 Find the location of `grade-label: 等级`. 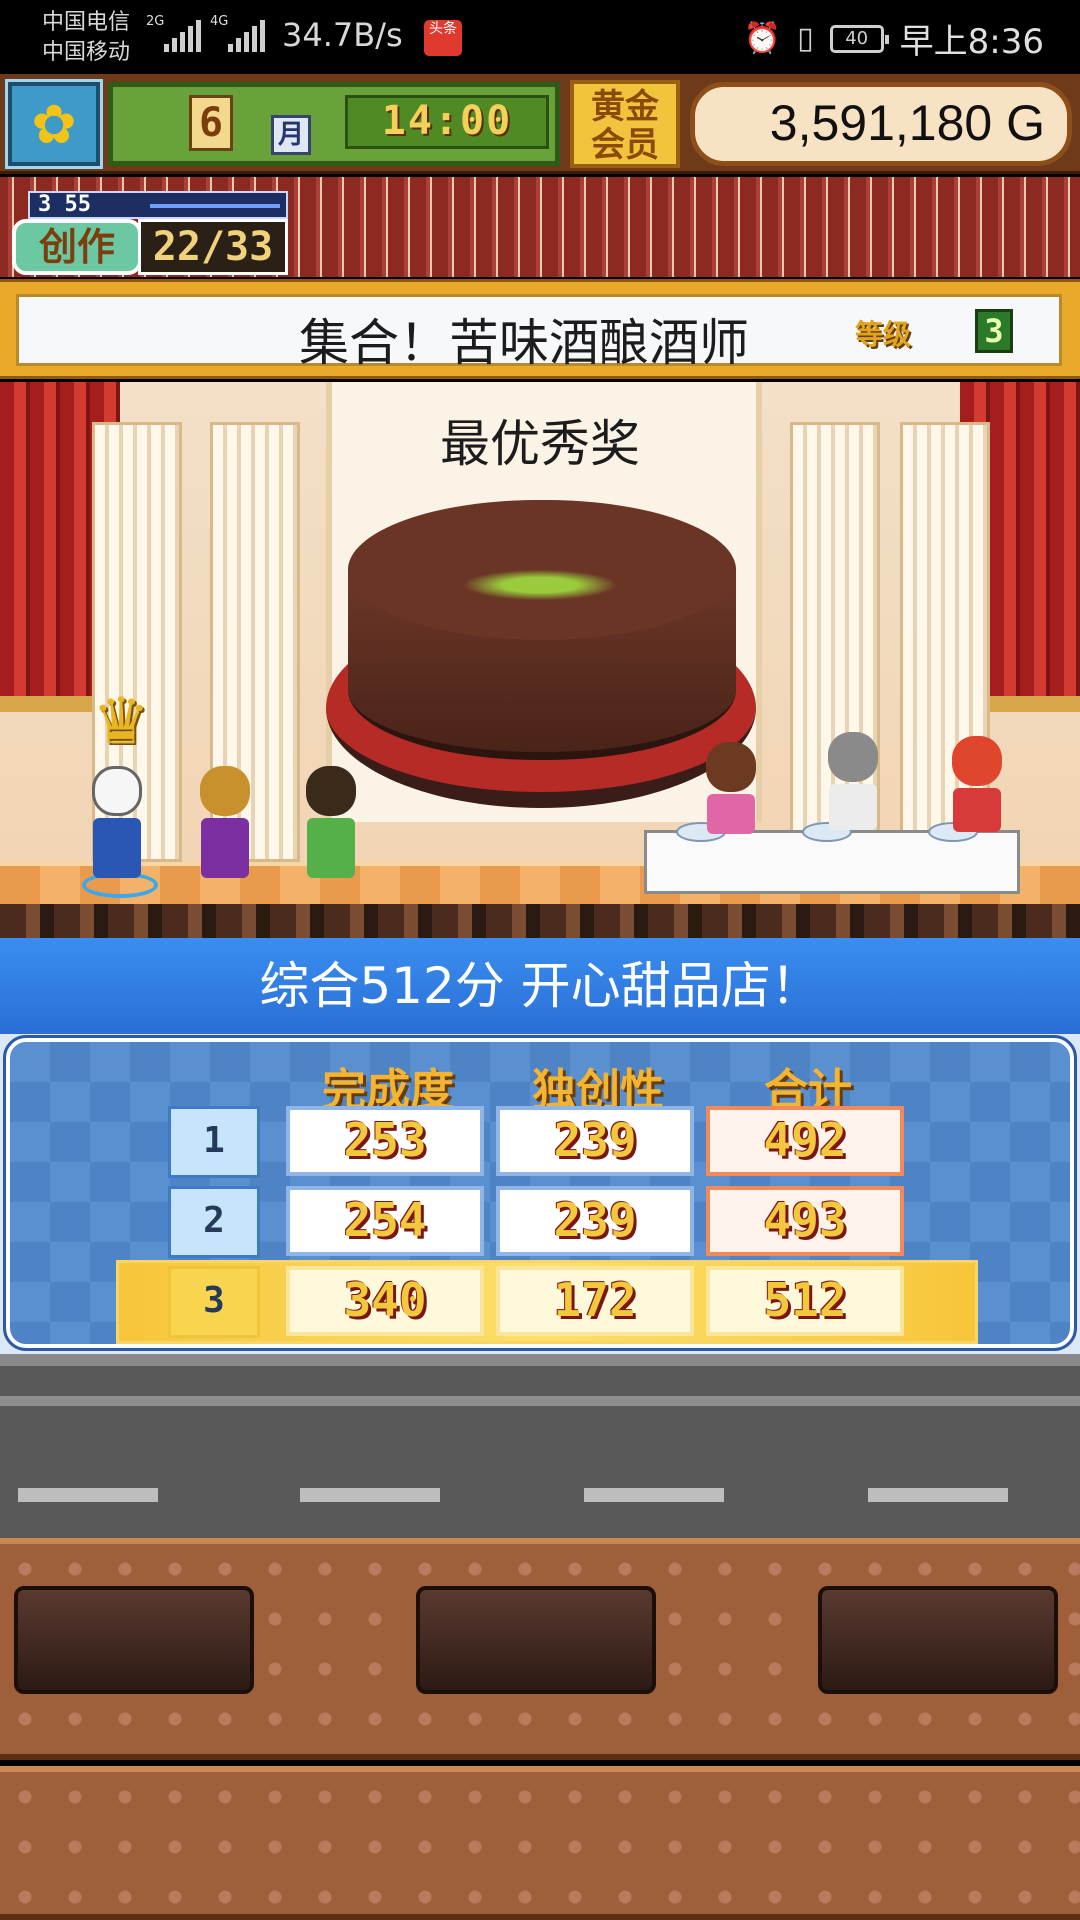

grade-label: 等级 is located at coordinates (883, 334).